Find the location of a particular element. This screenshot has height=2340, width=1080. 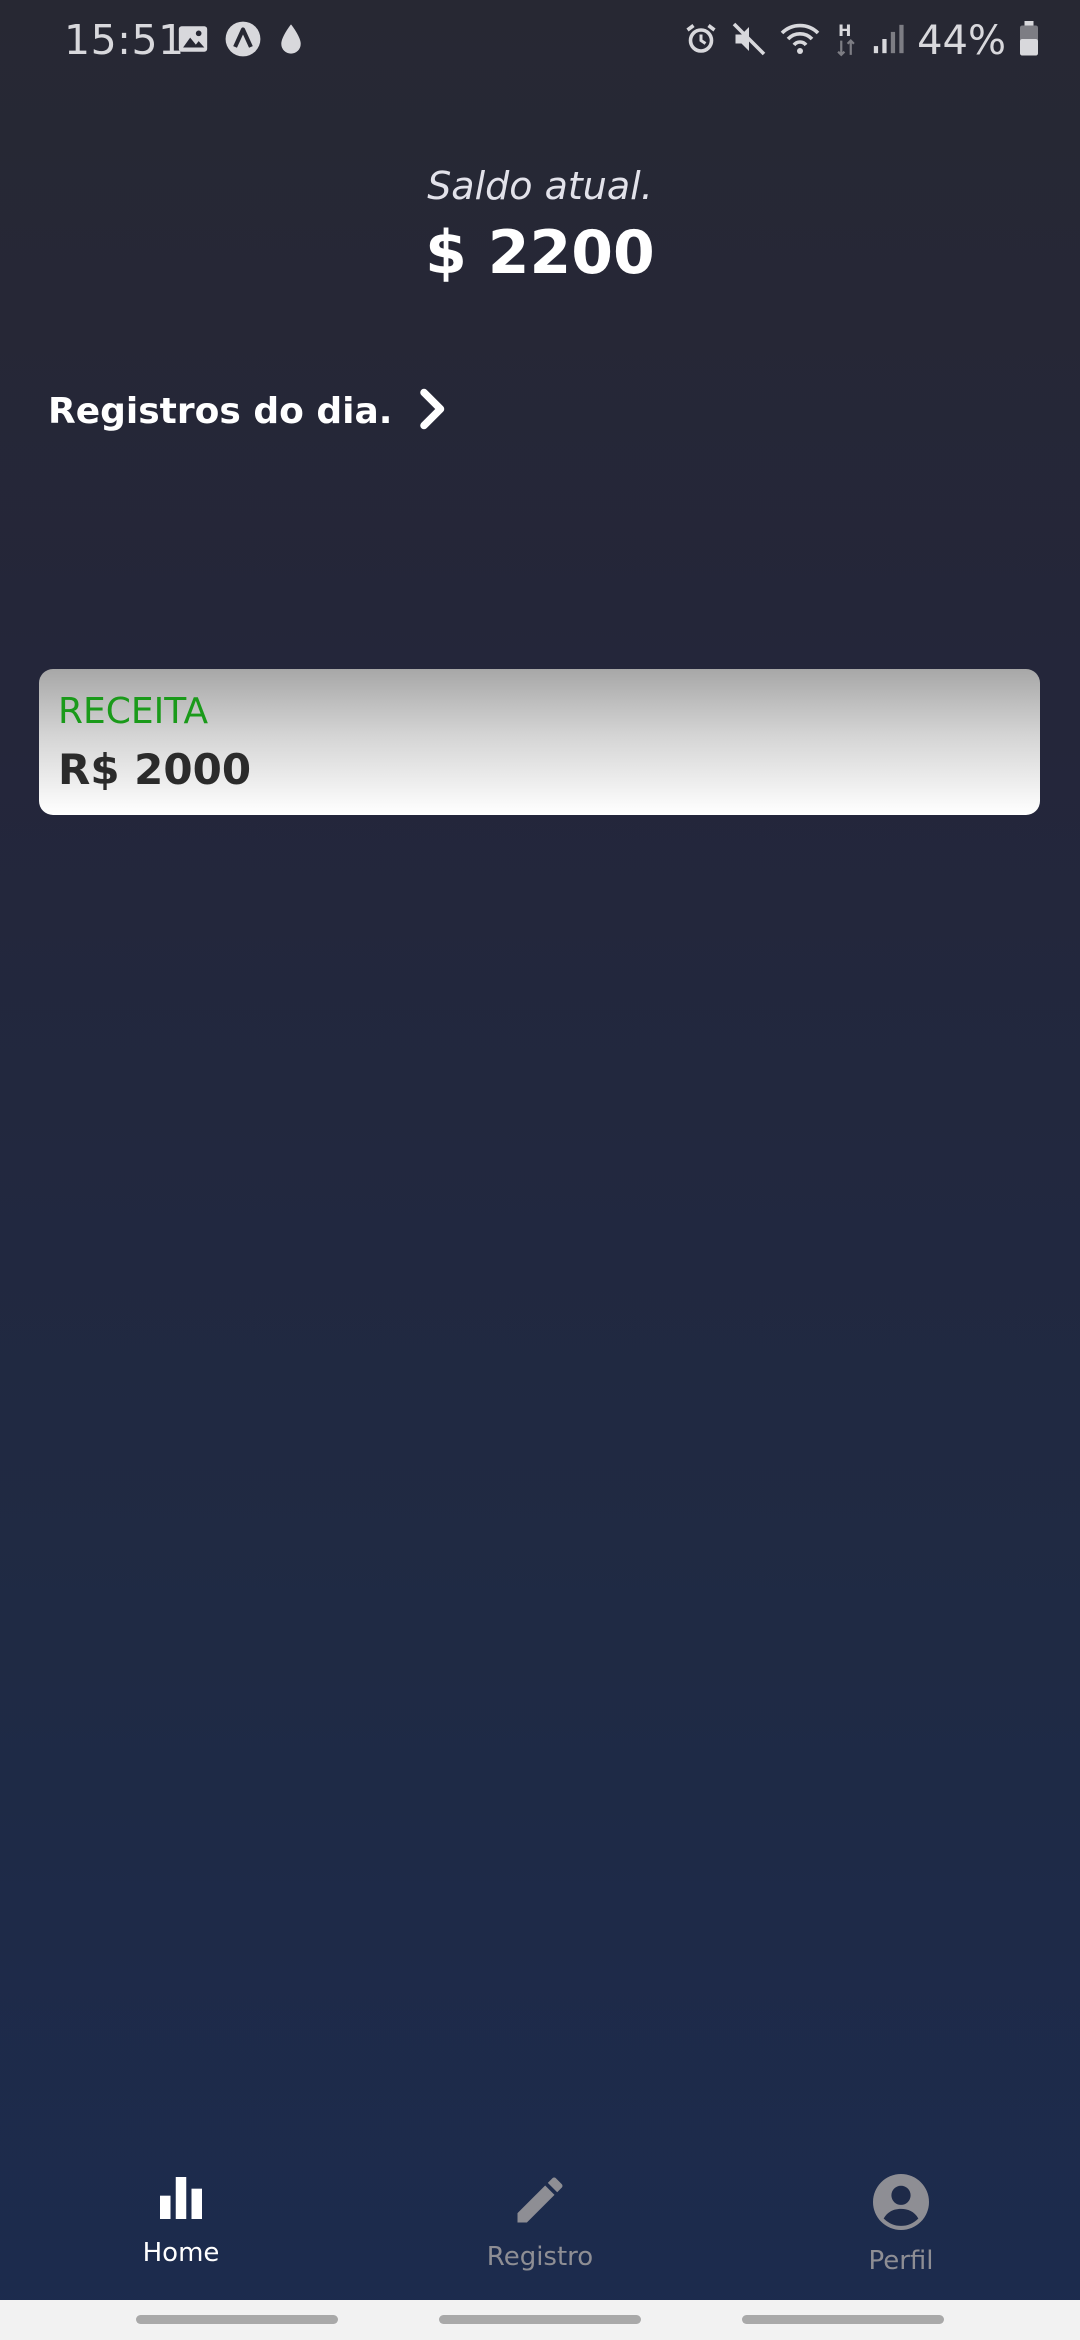

status-bar: 15:51 H 44% is located at coordinates (540, 42).